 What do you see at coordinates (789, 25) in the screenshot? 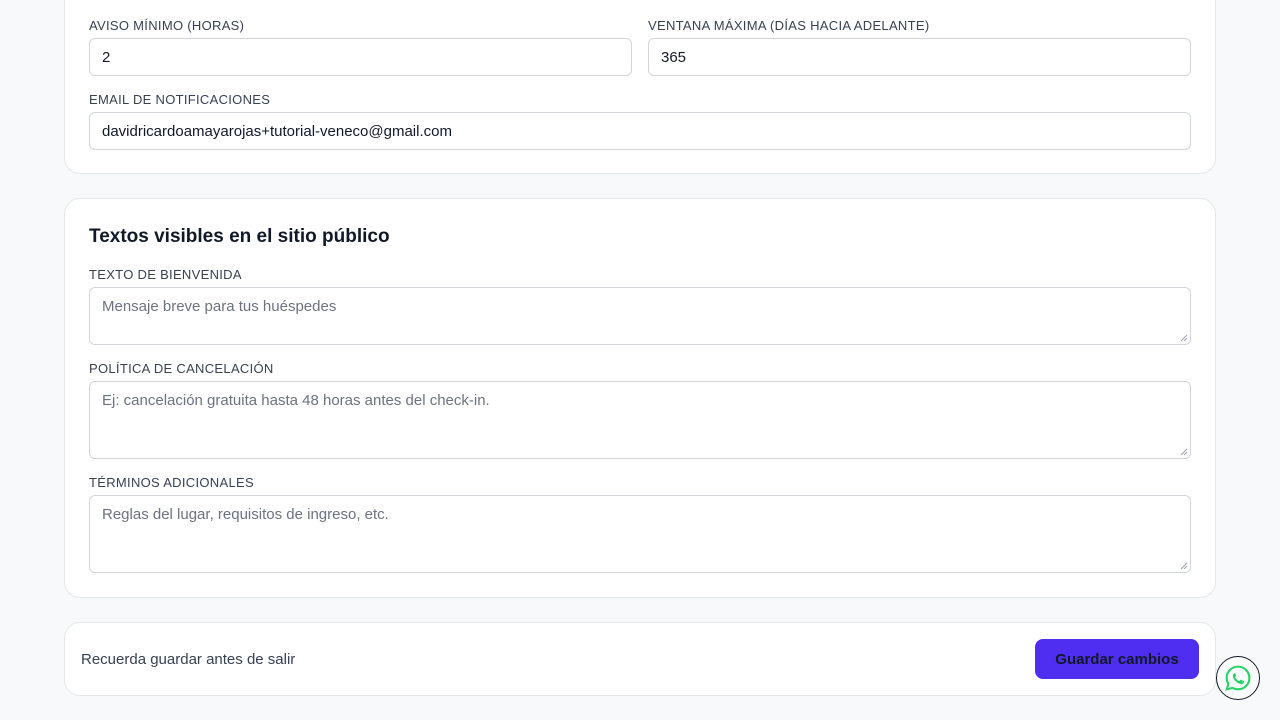
I see `max-window-label: VENTANA MÁXIMA (DÍAS HACIA ADELANTE)` at bounding box center [789, 25].